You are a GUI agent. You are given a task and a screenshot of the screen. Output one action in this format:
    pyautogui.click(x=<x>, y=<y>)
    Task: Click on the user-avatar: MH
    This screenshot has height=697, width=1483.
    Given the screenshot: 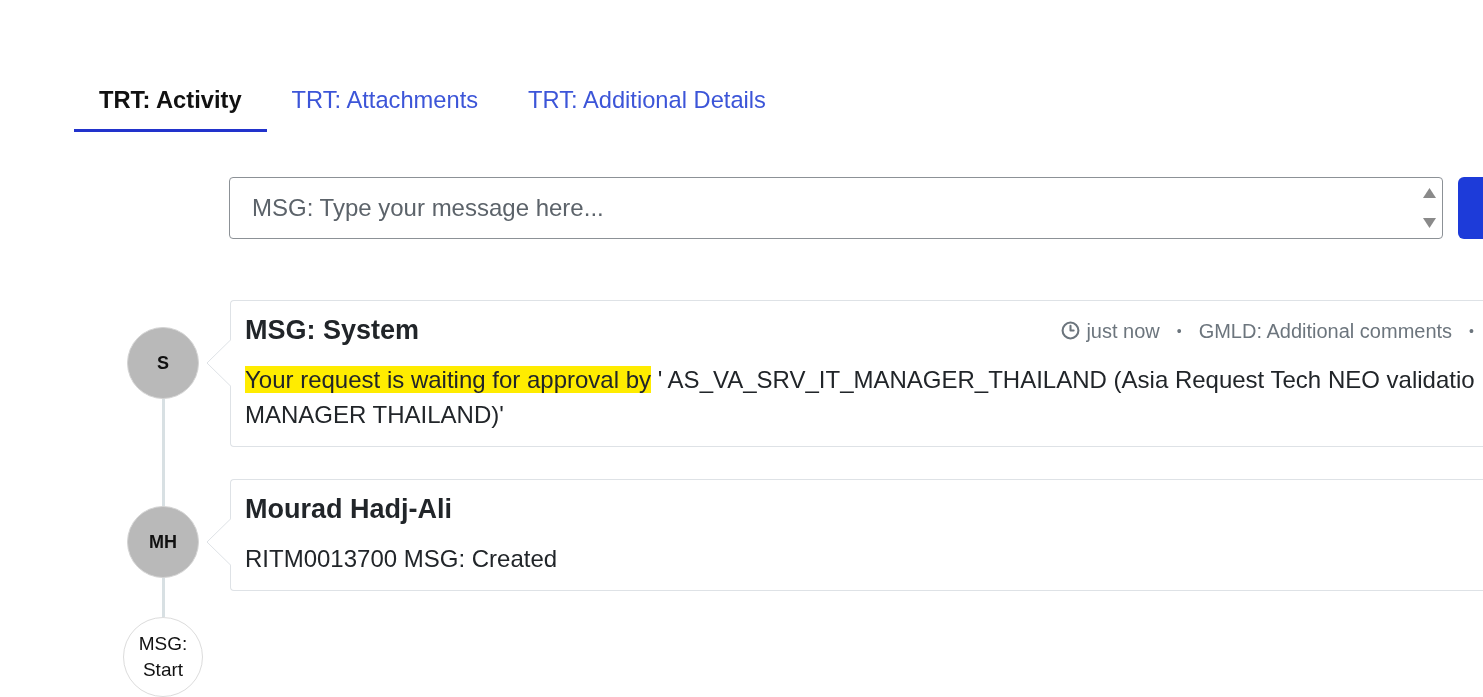 What is the action you would take?
    pyautogui.click(x=163, y=542)
    